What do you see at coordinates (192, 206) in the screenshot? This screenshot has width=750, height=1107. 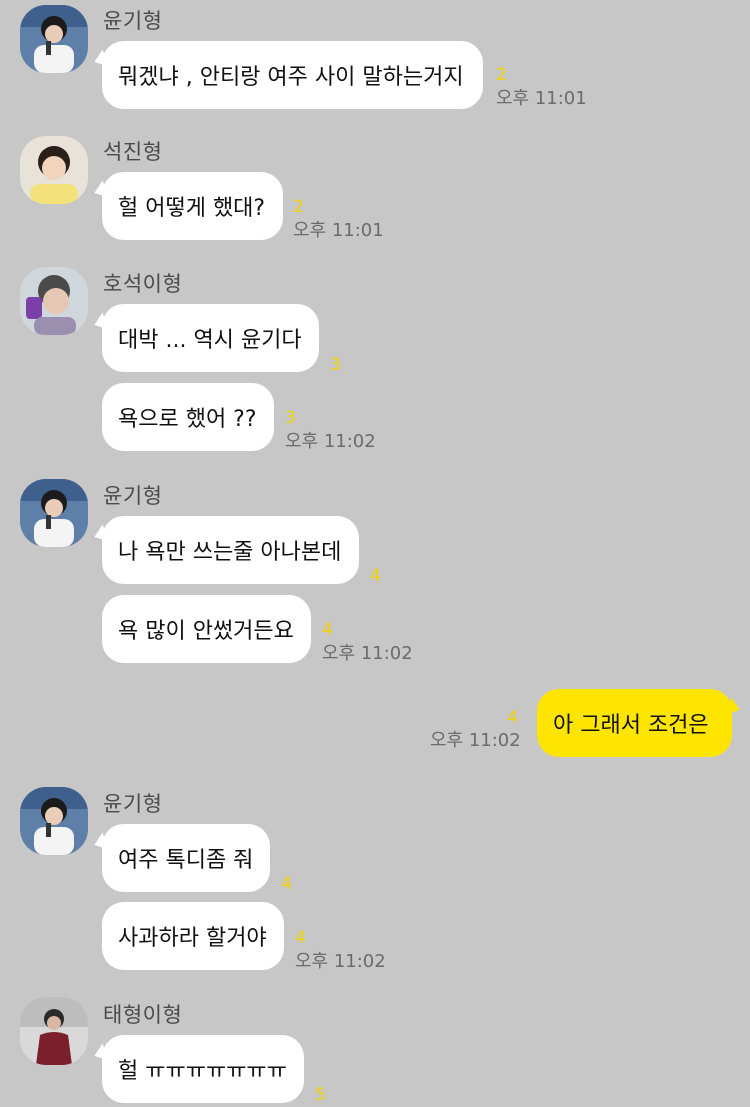 I see `message-bubble: 헐 어떻게 했대?` at bounding box center [192, 206].